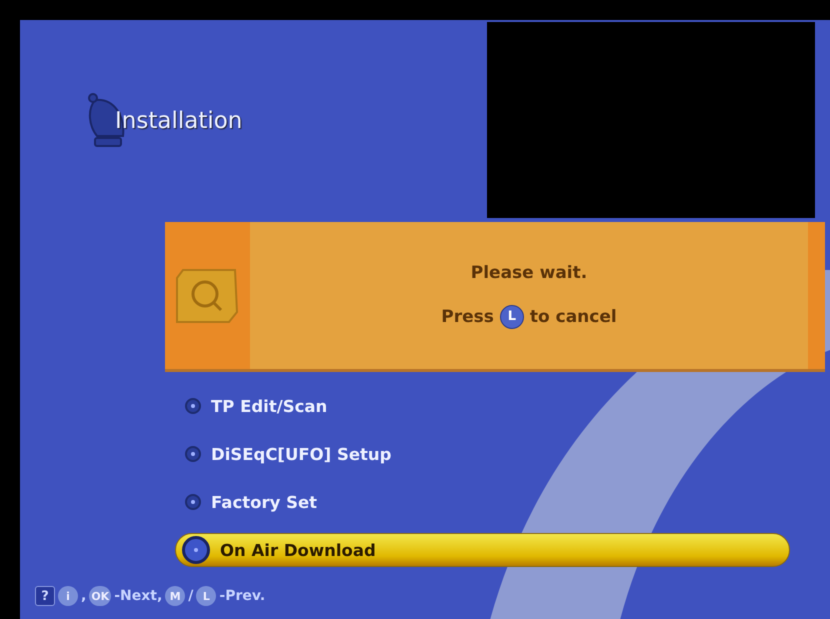 The height and width of the screenshot is (619, 830). What do you see at coordinates (100, 596) in the screenshot?
I see `remote-key: OK` at bounding box center [100, 596].